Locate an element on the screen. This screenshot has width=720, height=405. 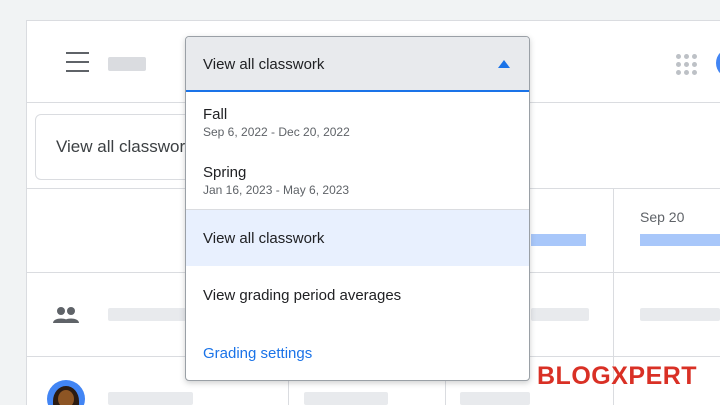
option-label: Fall is located at coordinates (215, 114).